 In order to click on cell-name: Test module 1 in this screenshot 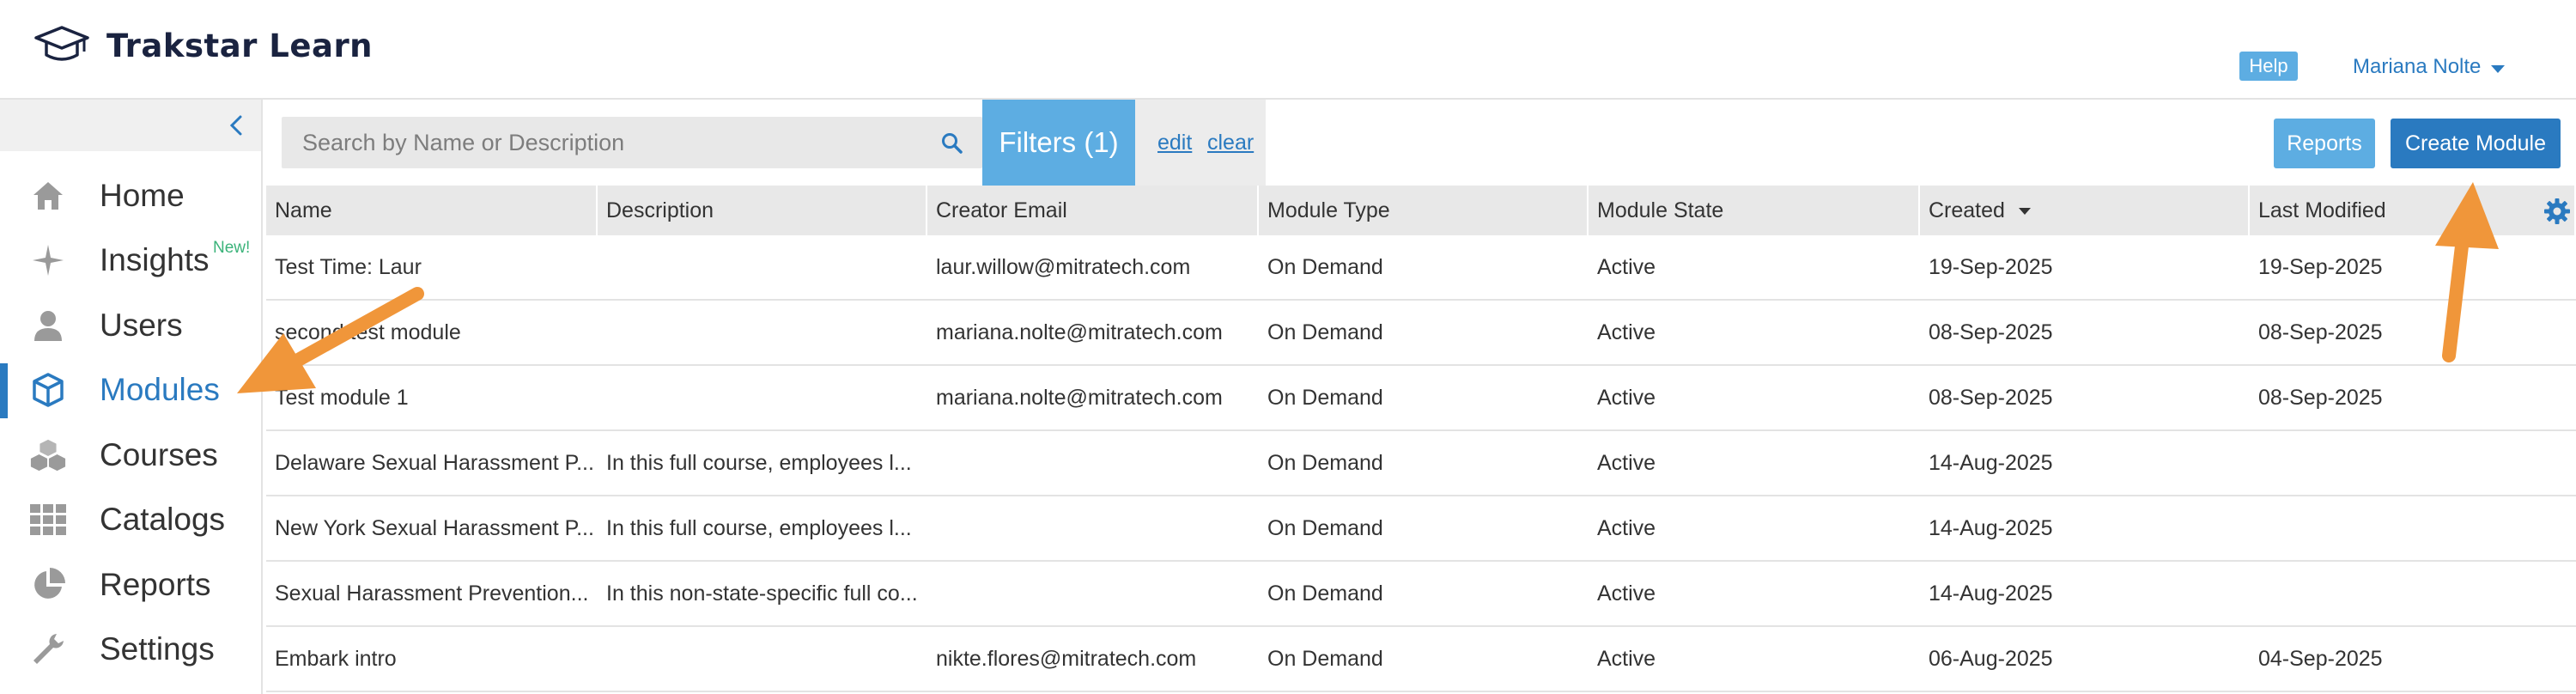, I will do `click(342, 397)`.